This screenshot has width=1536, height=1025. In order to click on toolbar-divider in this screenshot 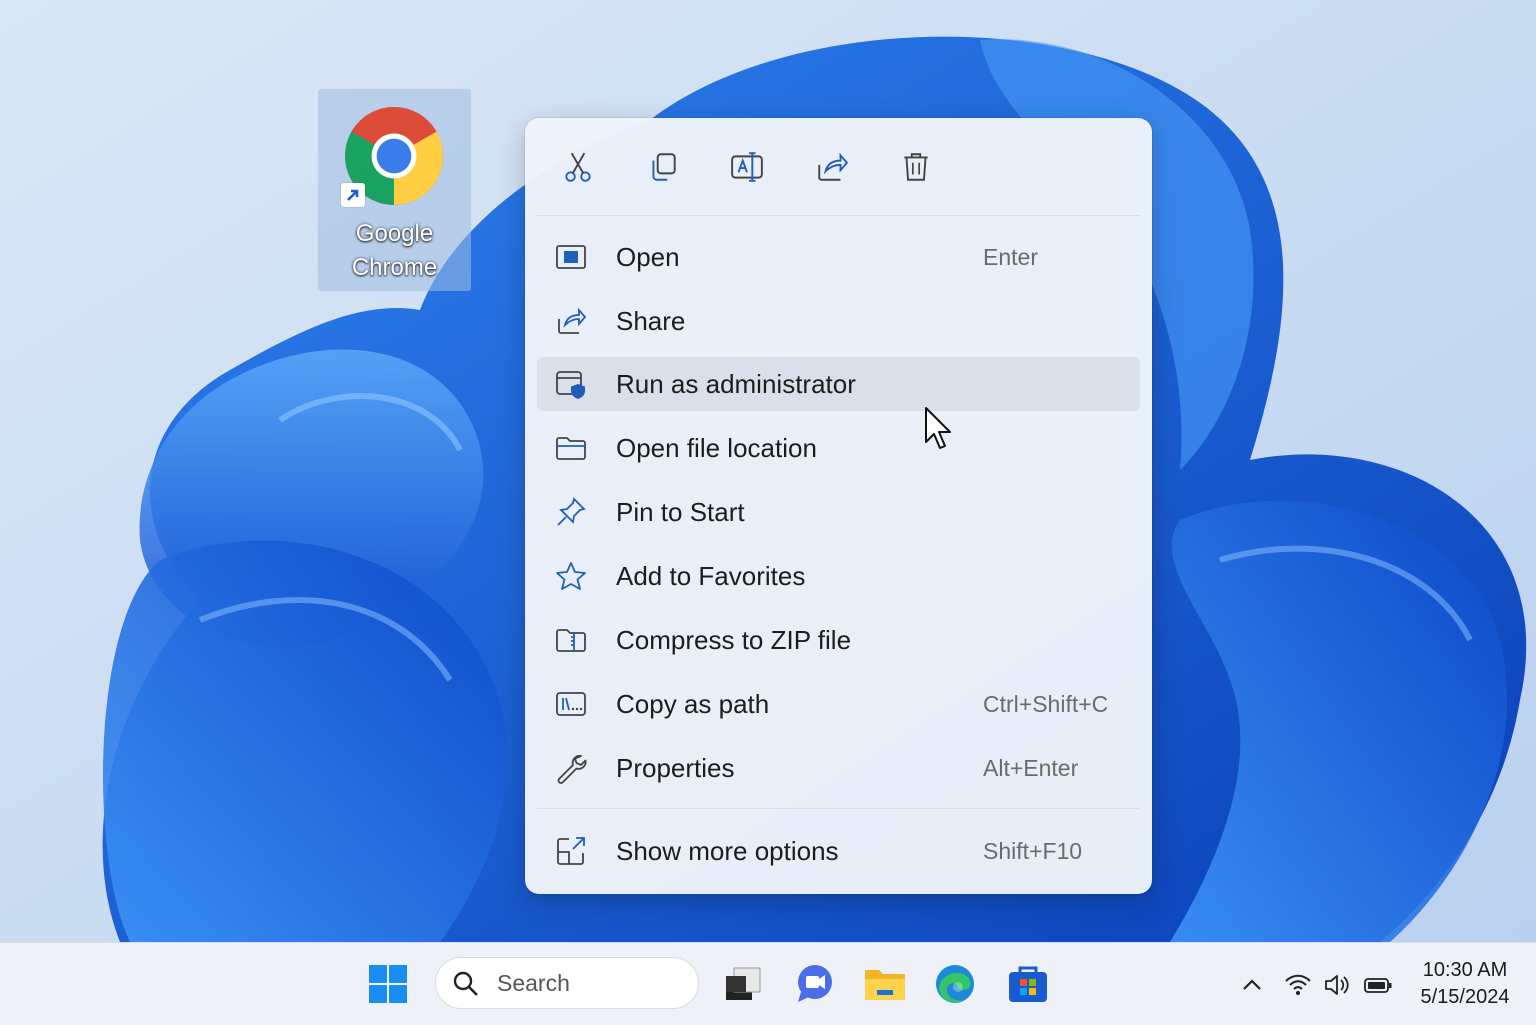, I will do `click(838, 215)`.